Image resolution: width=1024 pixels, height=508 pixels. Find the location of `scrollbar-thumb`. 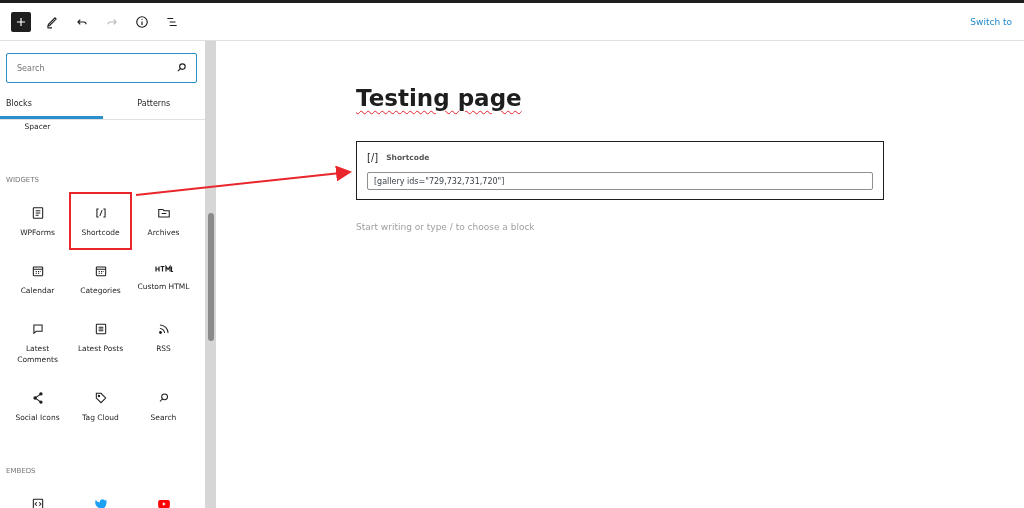

scrollbar-thumb is located at coordinates (211, 277).